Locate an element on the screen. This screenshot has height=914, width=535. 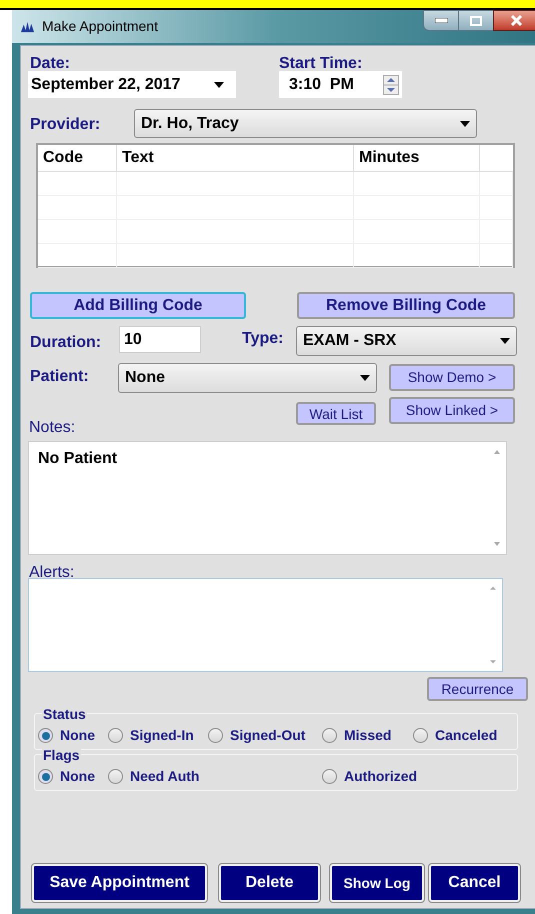
column-header: Minutes is located at coordinates (417, 158).